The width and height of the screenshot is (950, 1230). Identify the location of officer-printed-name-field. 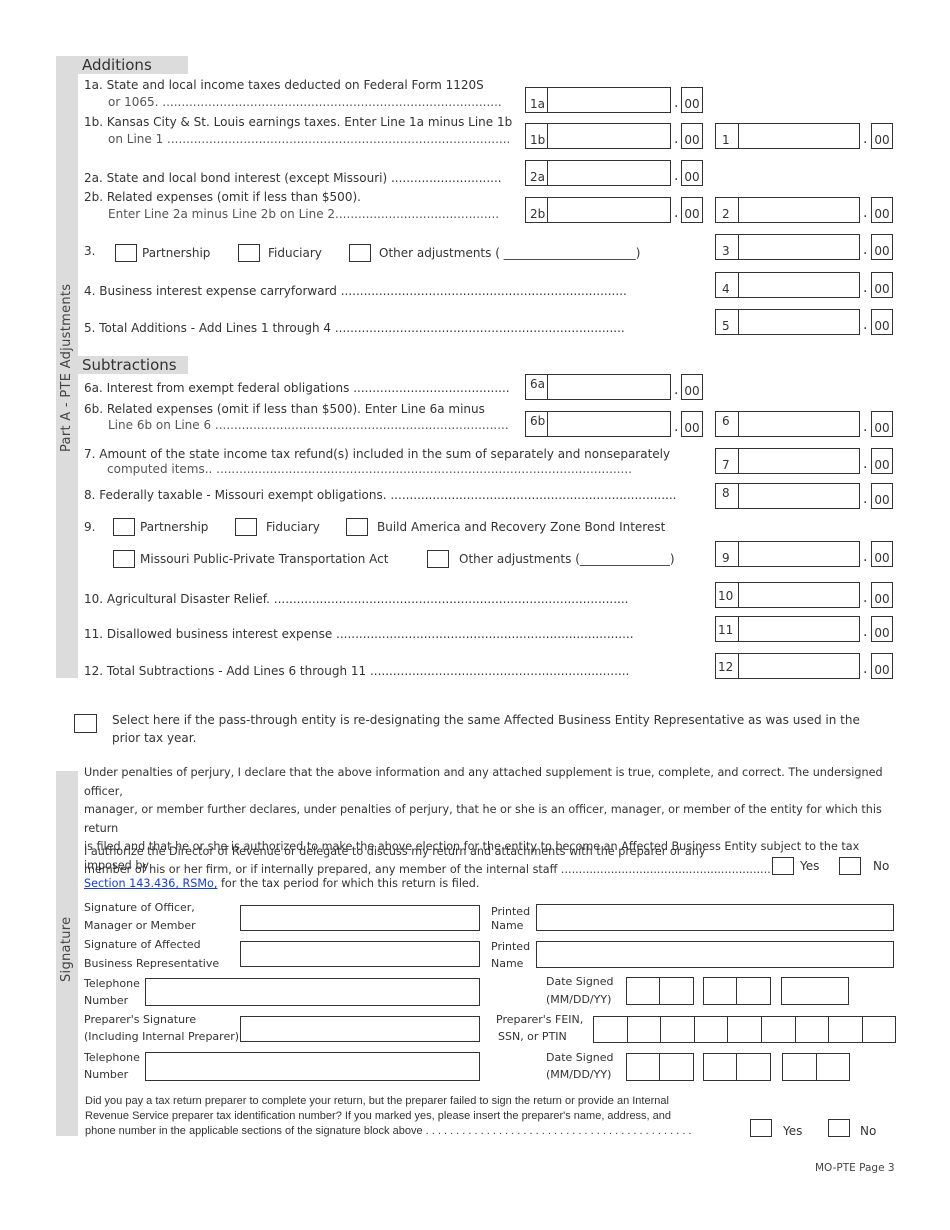
(715, 917).